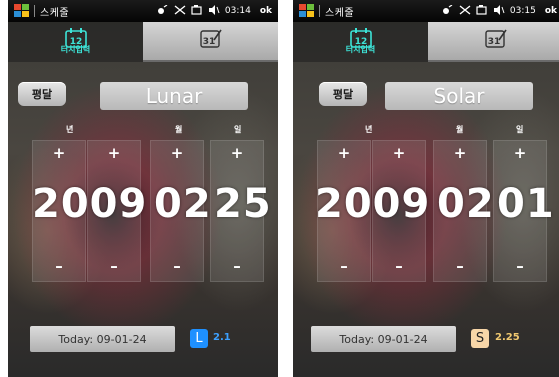 Image resolution: width=559 pixels, height=377 pixels. Describe the element at coordinates (174, 96) in the screenshot. I see `calendar-type-selector: Lunar` at that location.